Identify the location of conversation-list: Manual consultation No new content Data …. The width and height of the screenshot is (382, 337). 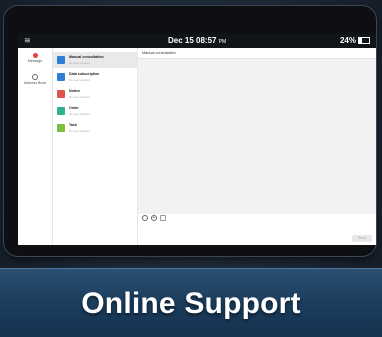
(95, 146).